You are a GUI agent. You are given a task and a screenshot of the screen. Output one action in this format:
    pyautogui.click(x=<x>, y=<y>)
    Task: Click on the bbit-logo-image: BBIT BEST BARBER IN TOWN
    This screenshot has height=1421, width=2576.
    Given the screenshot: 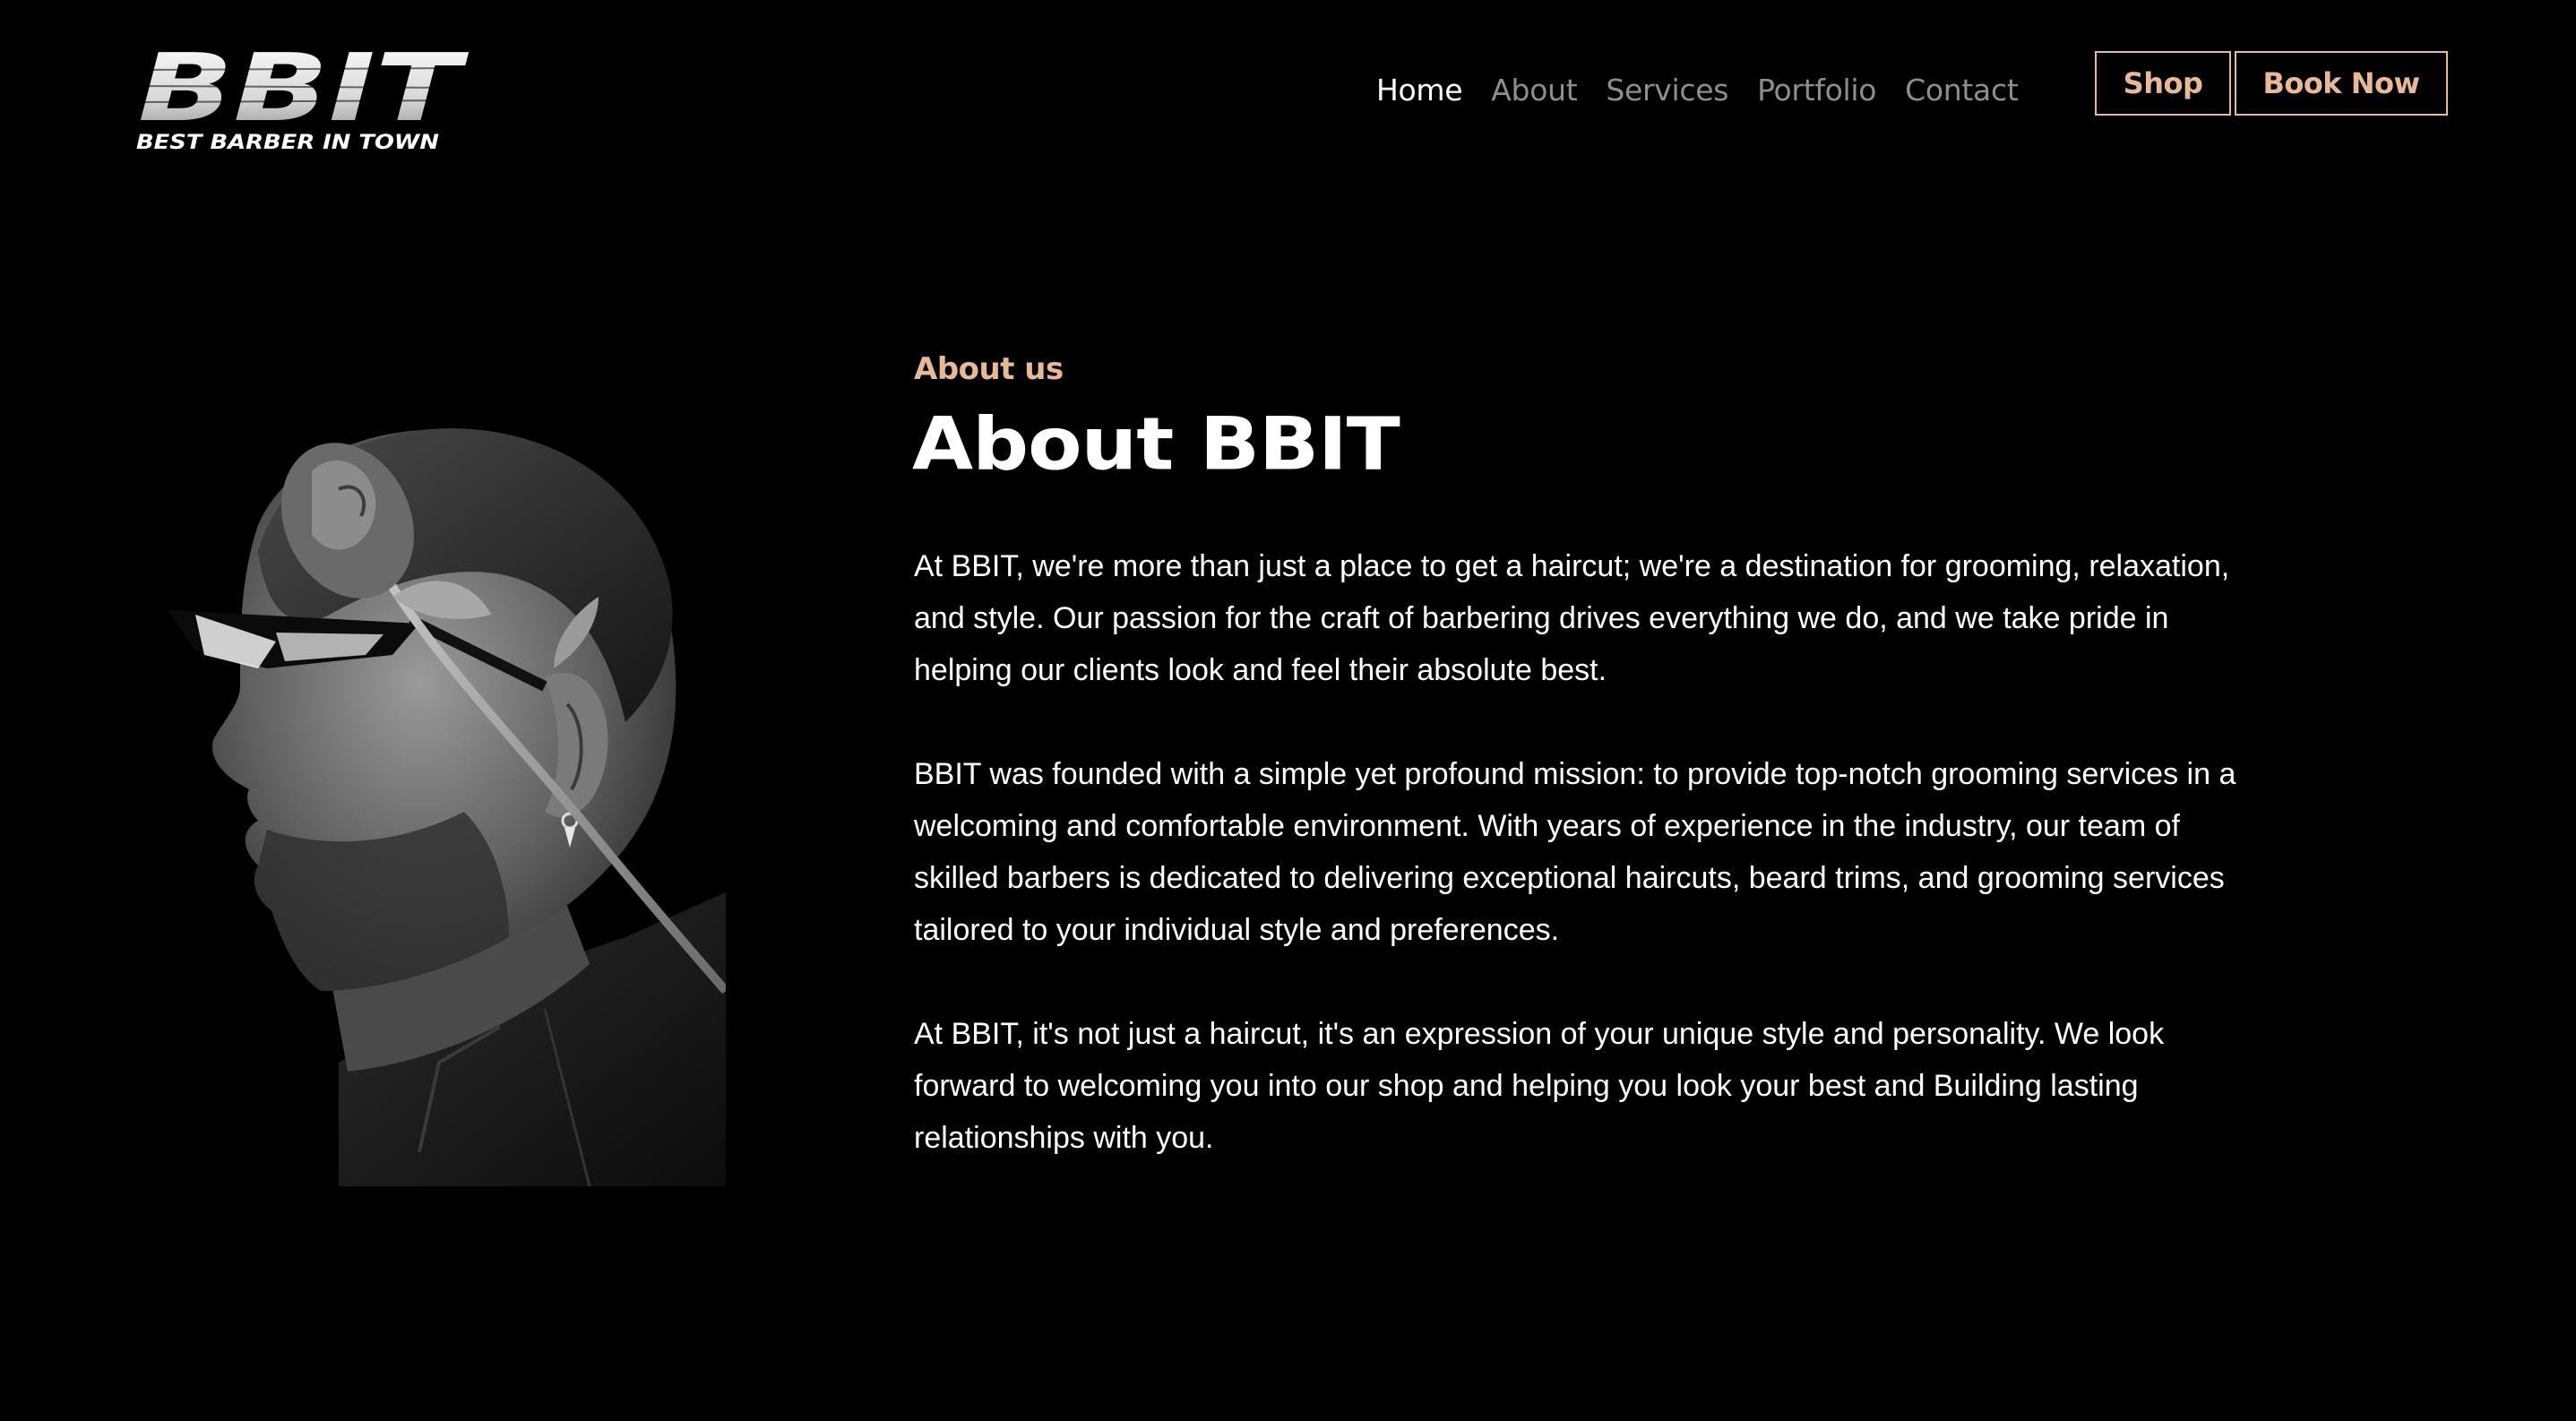 What is the action you would take?
    pyautogui.click(x=302, y=94)
    